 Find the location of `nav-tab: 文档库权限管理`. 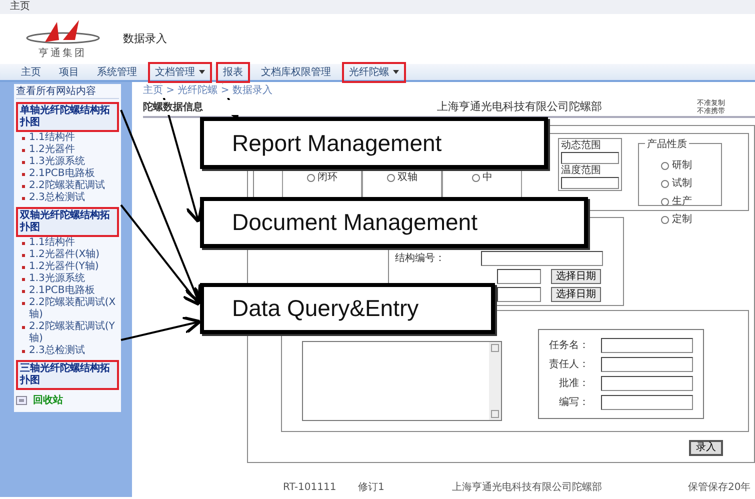

nav-tab: 文档库权限管理 is located at coordinates (296, 72).